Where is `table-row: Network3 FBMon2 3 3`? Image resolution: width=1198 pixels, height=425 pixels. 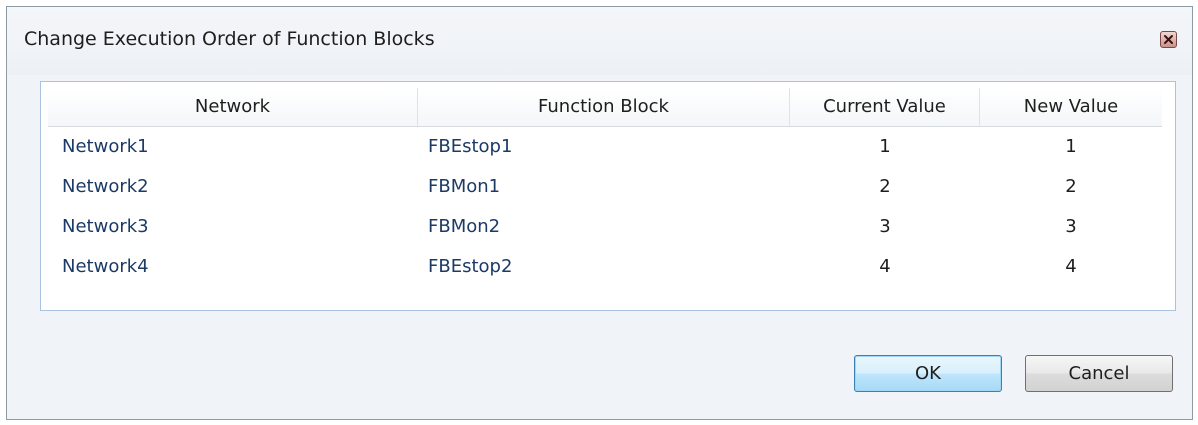 table-row: Network3 FBMon2 3 3 is located at coordinates (605, 227).